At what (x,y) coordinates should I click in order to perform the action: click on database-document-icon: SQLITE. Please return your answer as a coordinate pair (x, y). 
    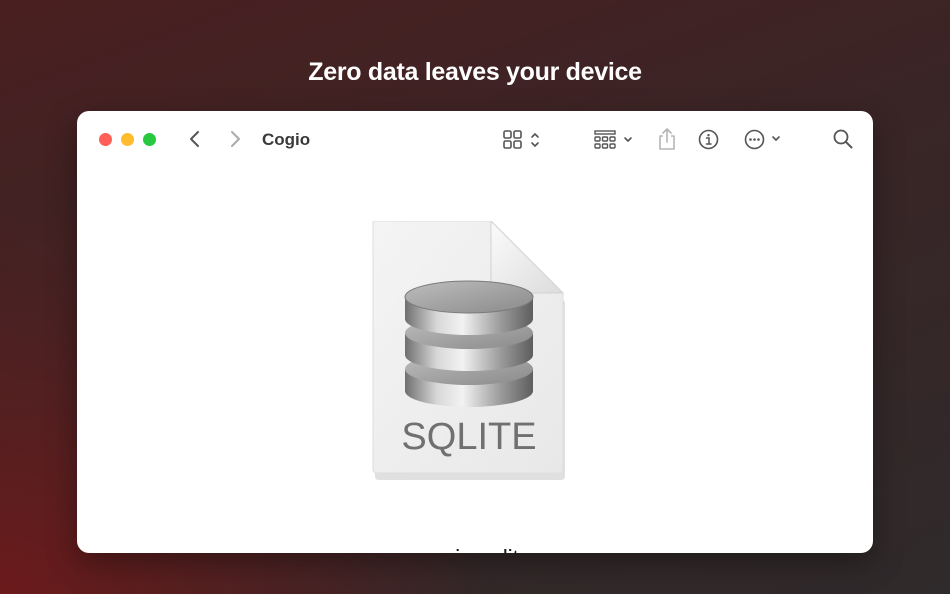
    Looking at the image, I should click on (472, 351).